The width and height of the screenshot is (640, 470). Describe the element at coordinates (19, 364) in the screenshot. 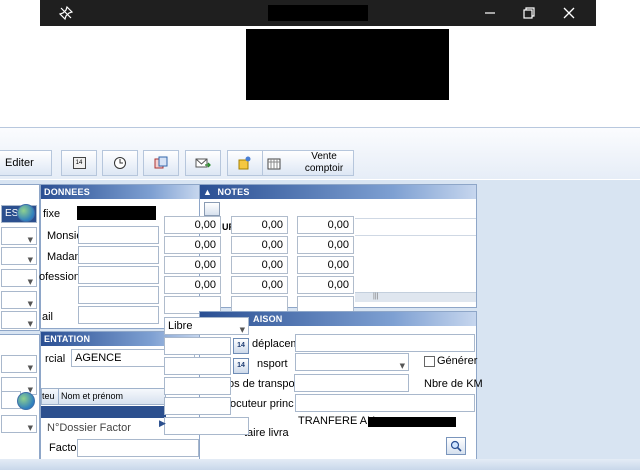

I see `left-lower-combo-1: ▼` at that location.